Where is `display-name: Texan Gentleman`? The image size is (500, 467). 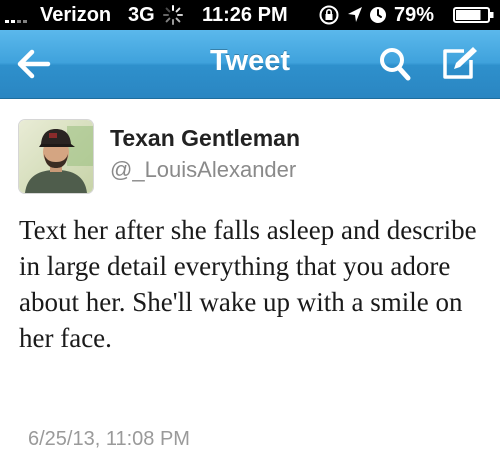 display-name: Texan Gentleman is located at coordinates (205, 138).